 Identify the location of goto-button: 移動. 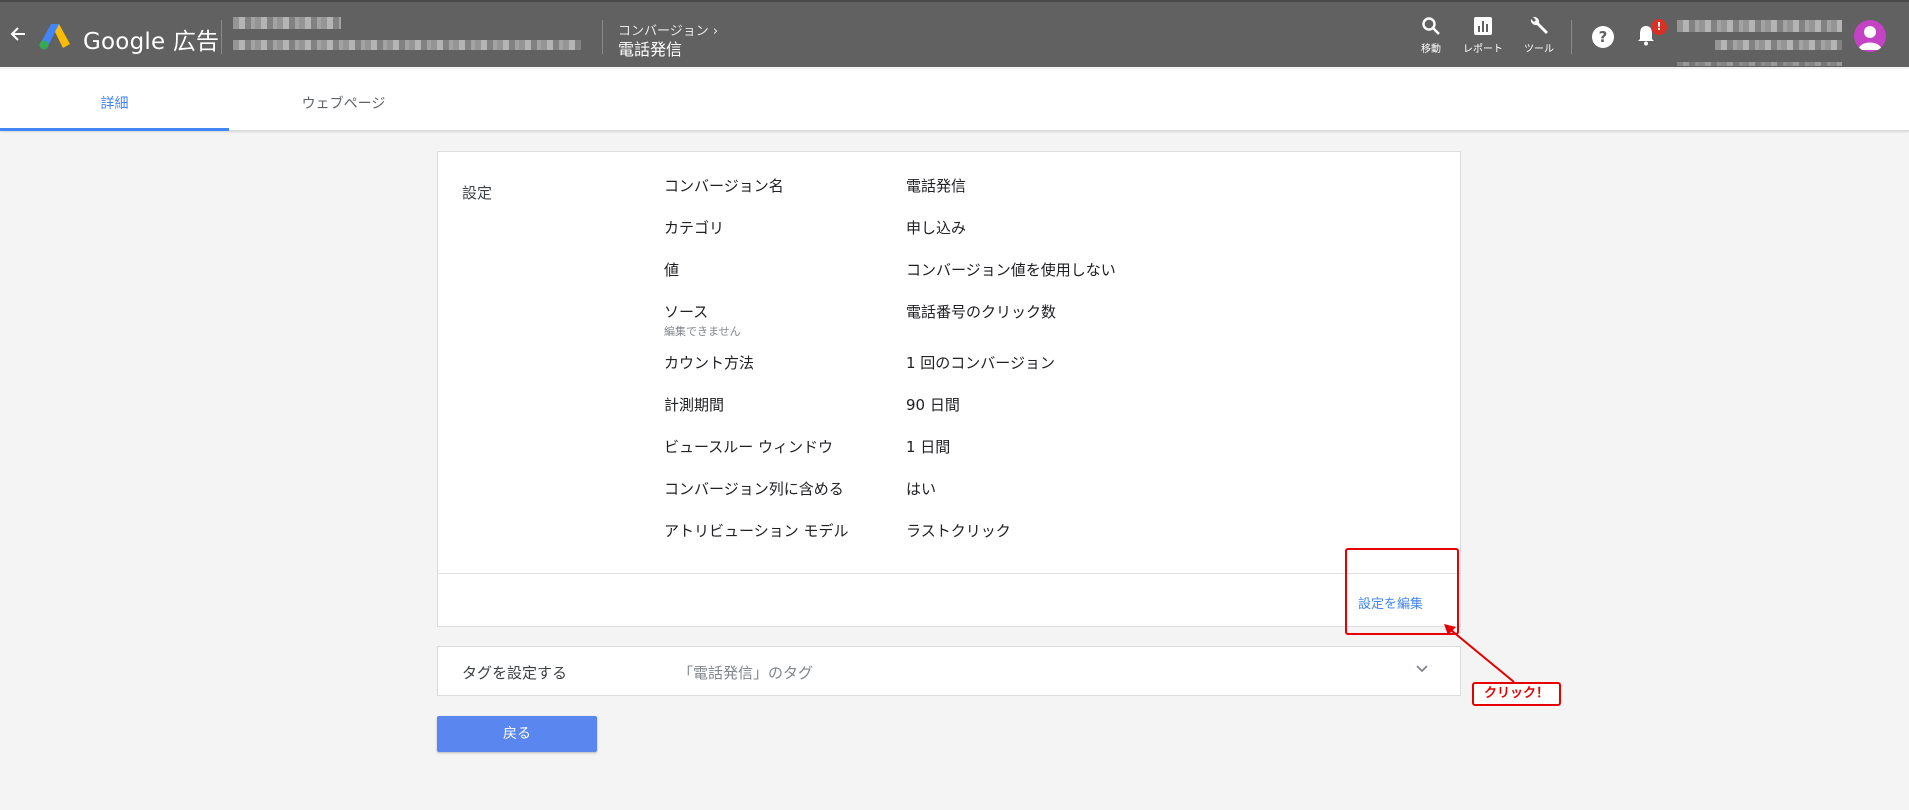
(1431, 35).